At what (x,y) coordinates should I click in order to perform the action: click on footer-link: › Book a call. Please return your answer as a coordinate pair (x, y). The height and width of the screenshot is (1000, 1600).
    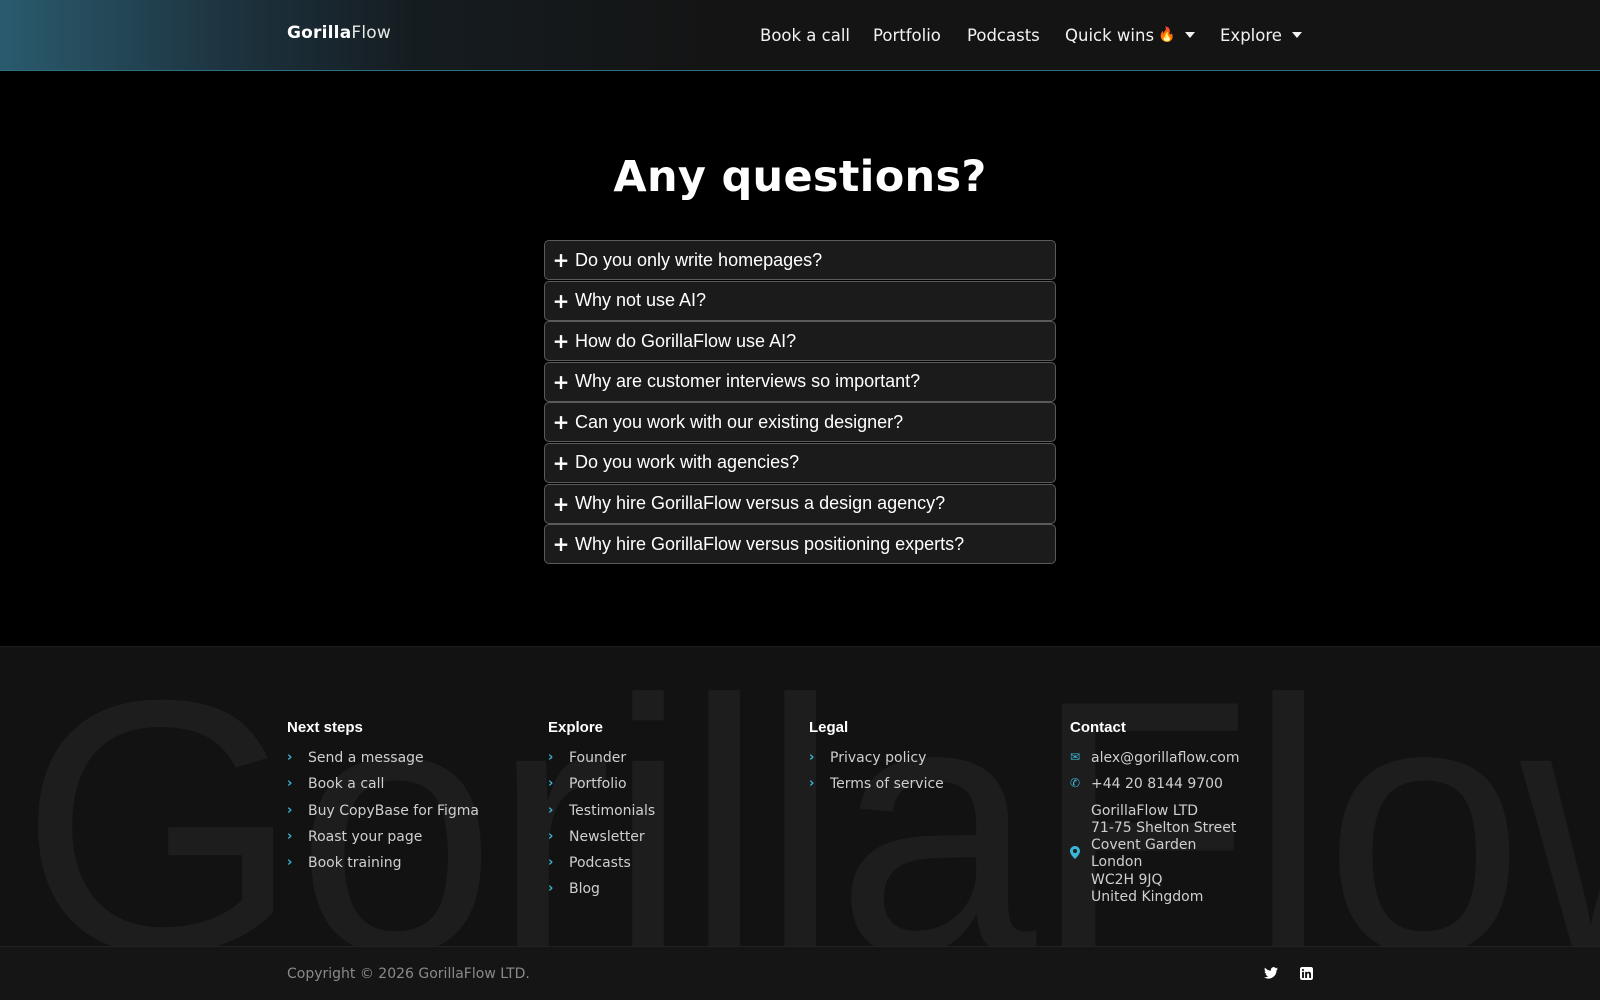
    Looking at the image, I should click on (383, 789).